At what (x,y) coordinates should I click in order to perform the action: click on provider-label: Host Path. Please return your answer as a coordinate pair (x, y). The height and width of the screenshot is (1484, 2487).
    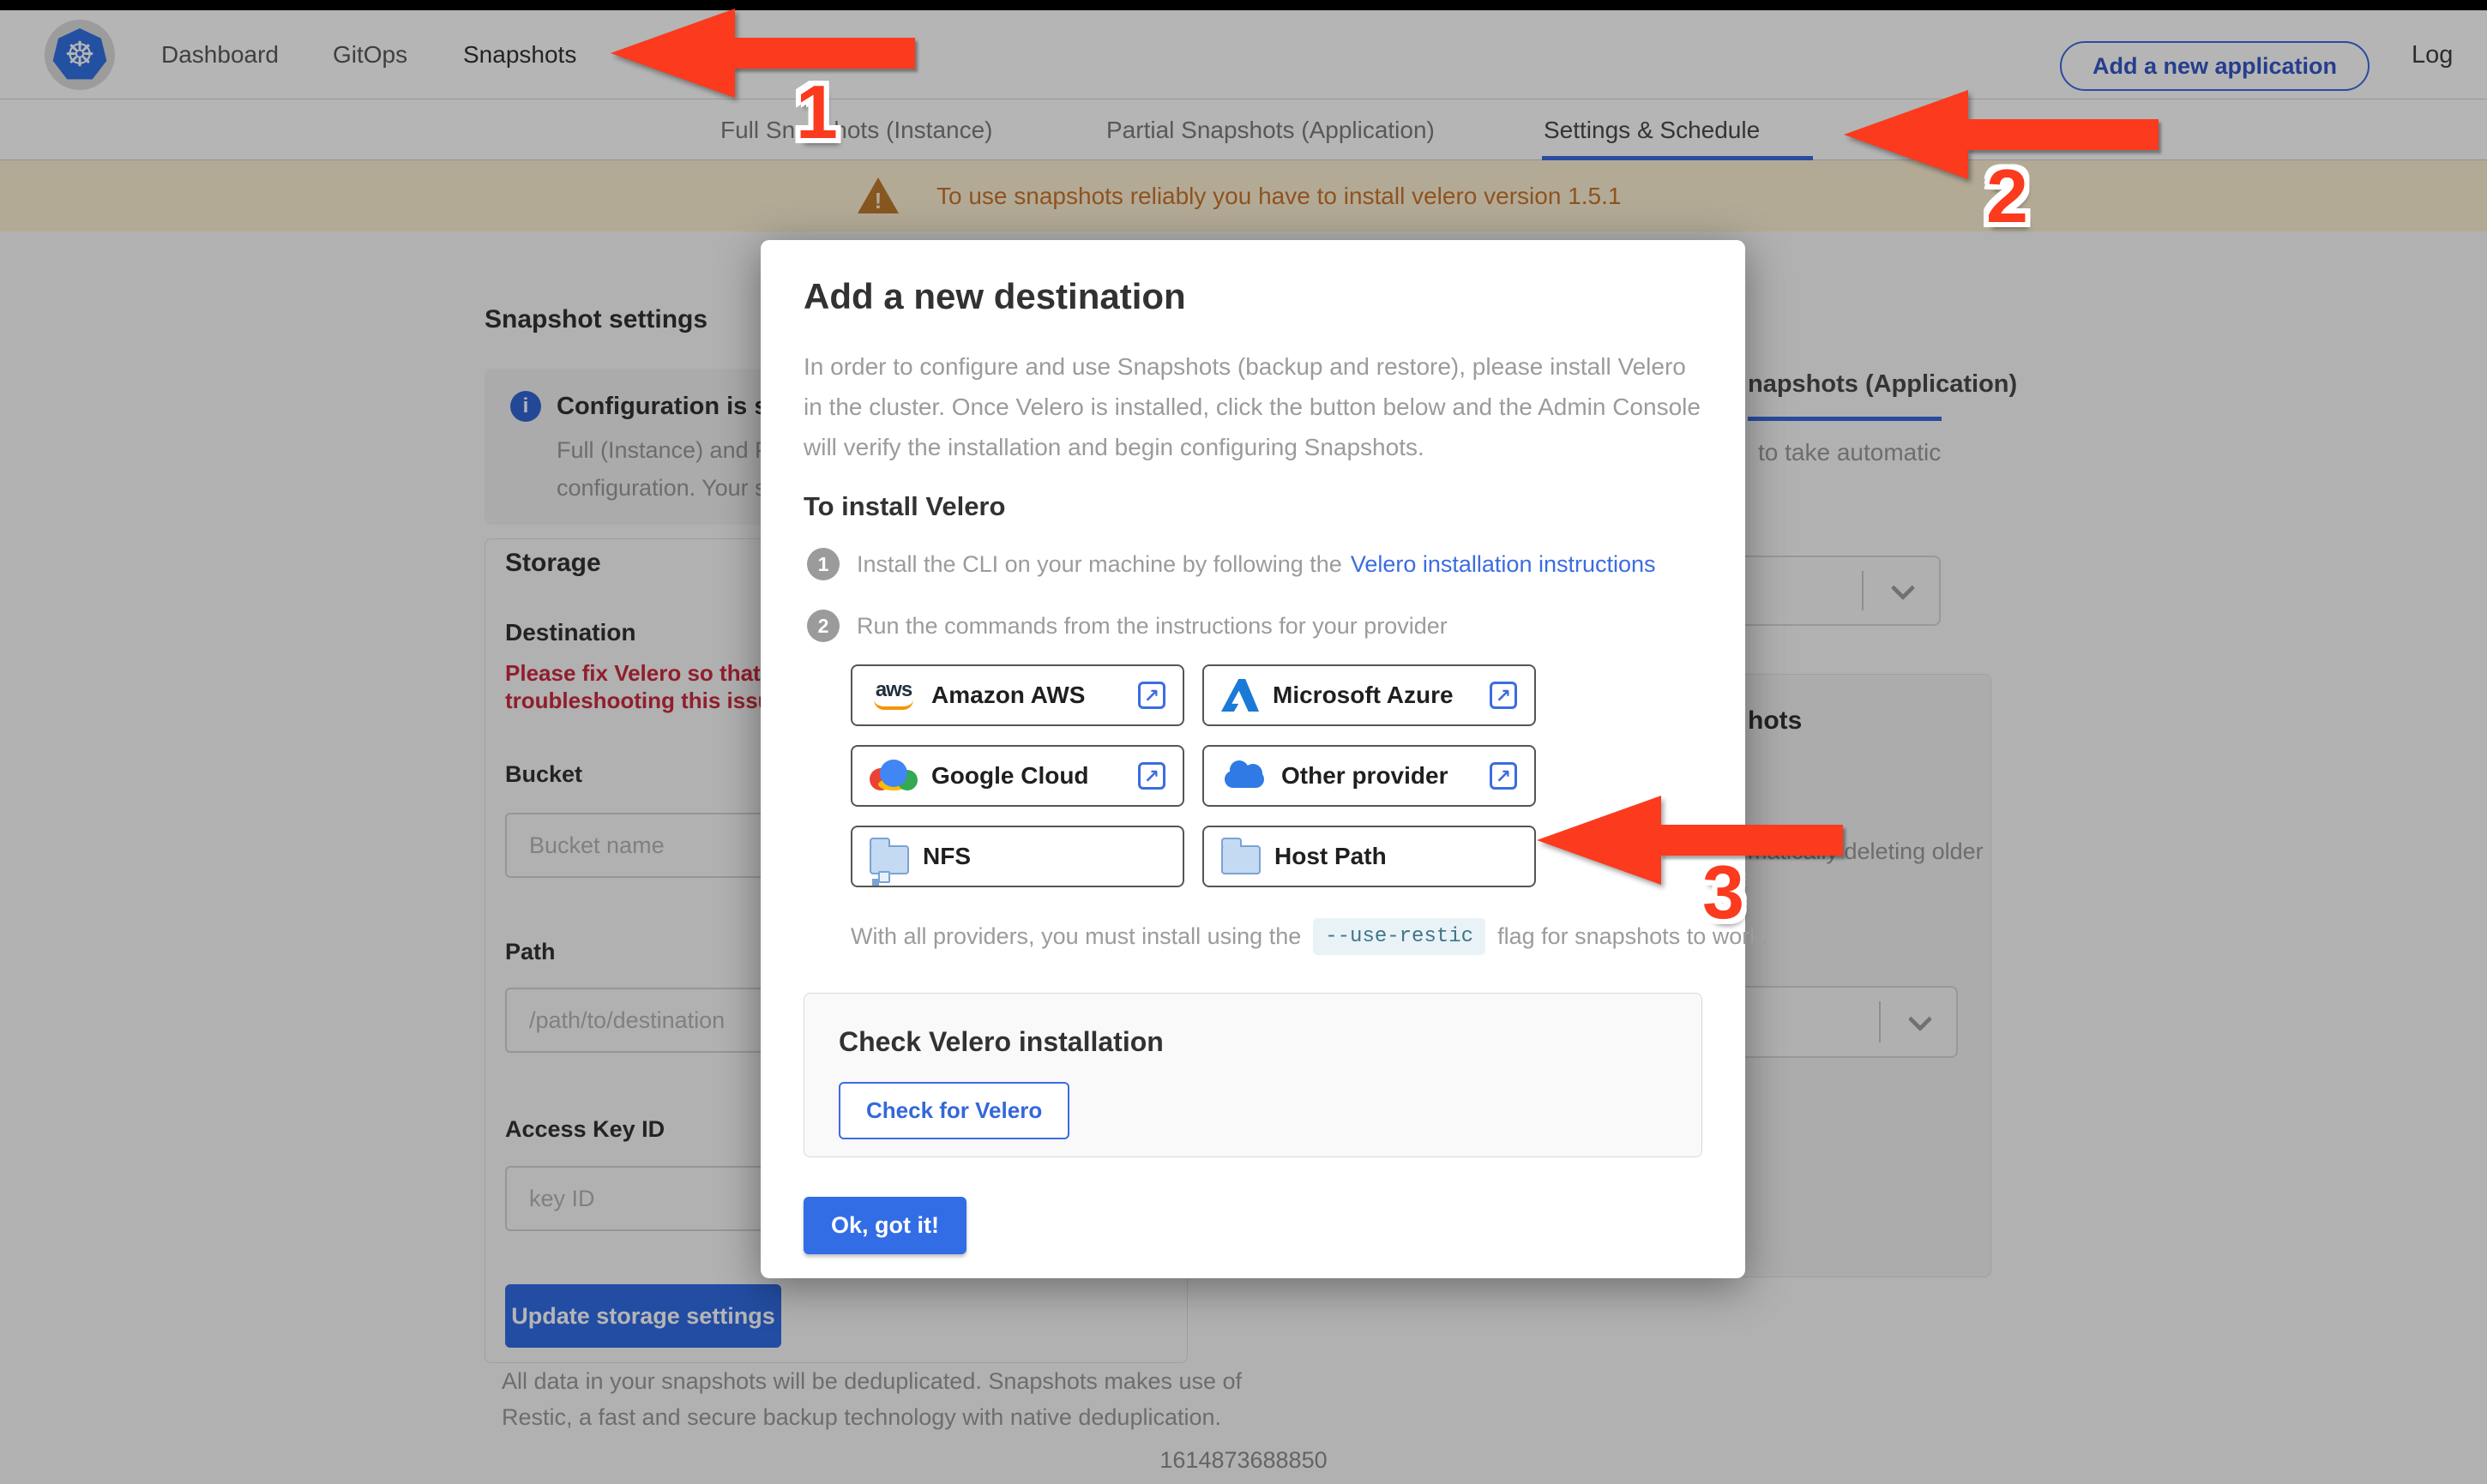
    Looking at the image, I should click on (1330, 856).